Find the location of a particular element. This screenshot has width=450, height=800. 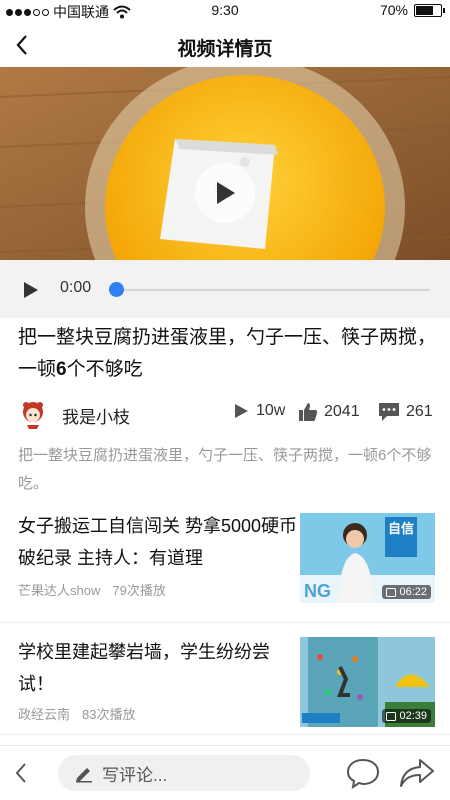

recommendation-thumbnail: 02:39 is located at coordinates (367, 682).